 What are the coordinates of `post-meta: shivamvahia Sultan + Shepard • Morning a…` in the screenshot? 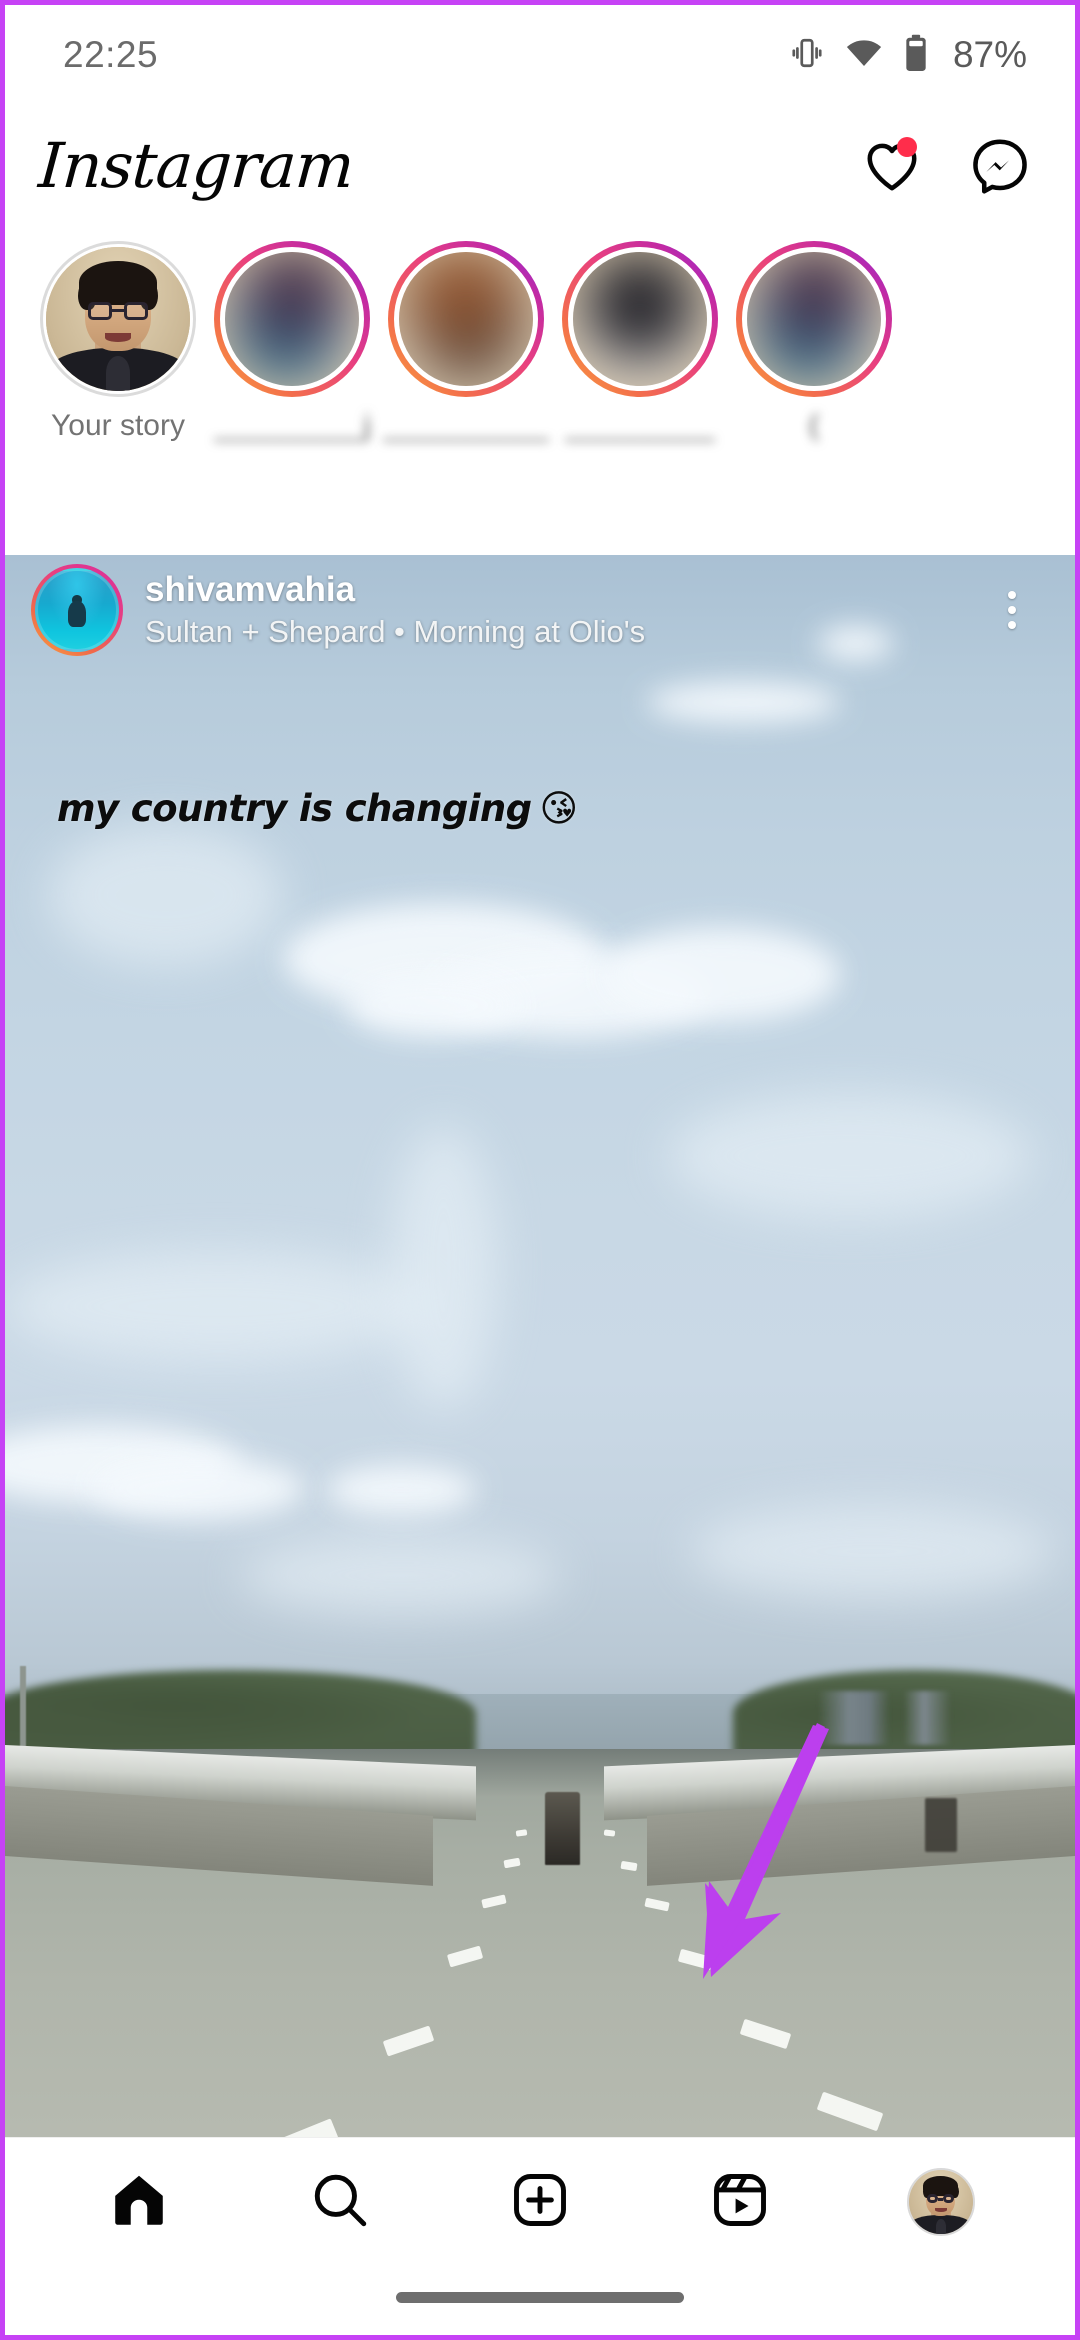 It's located at (564, 609).